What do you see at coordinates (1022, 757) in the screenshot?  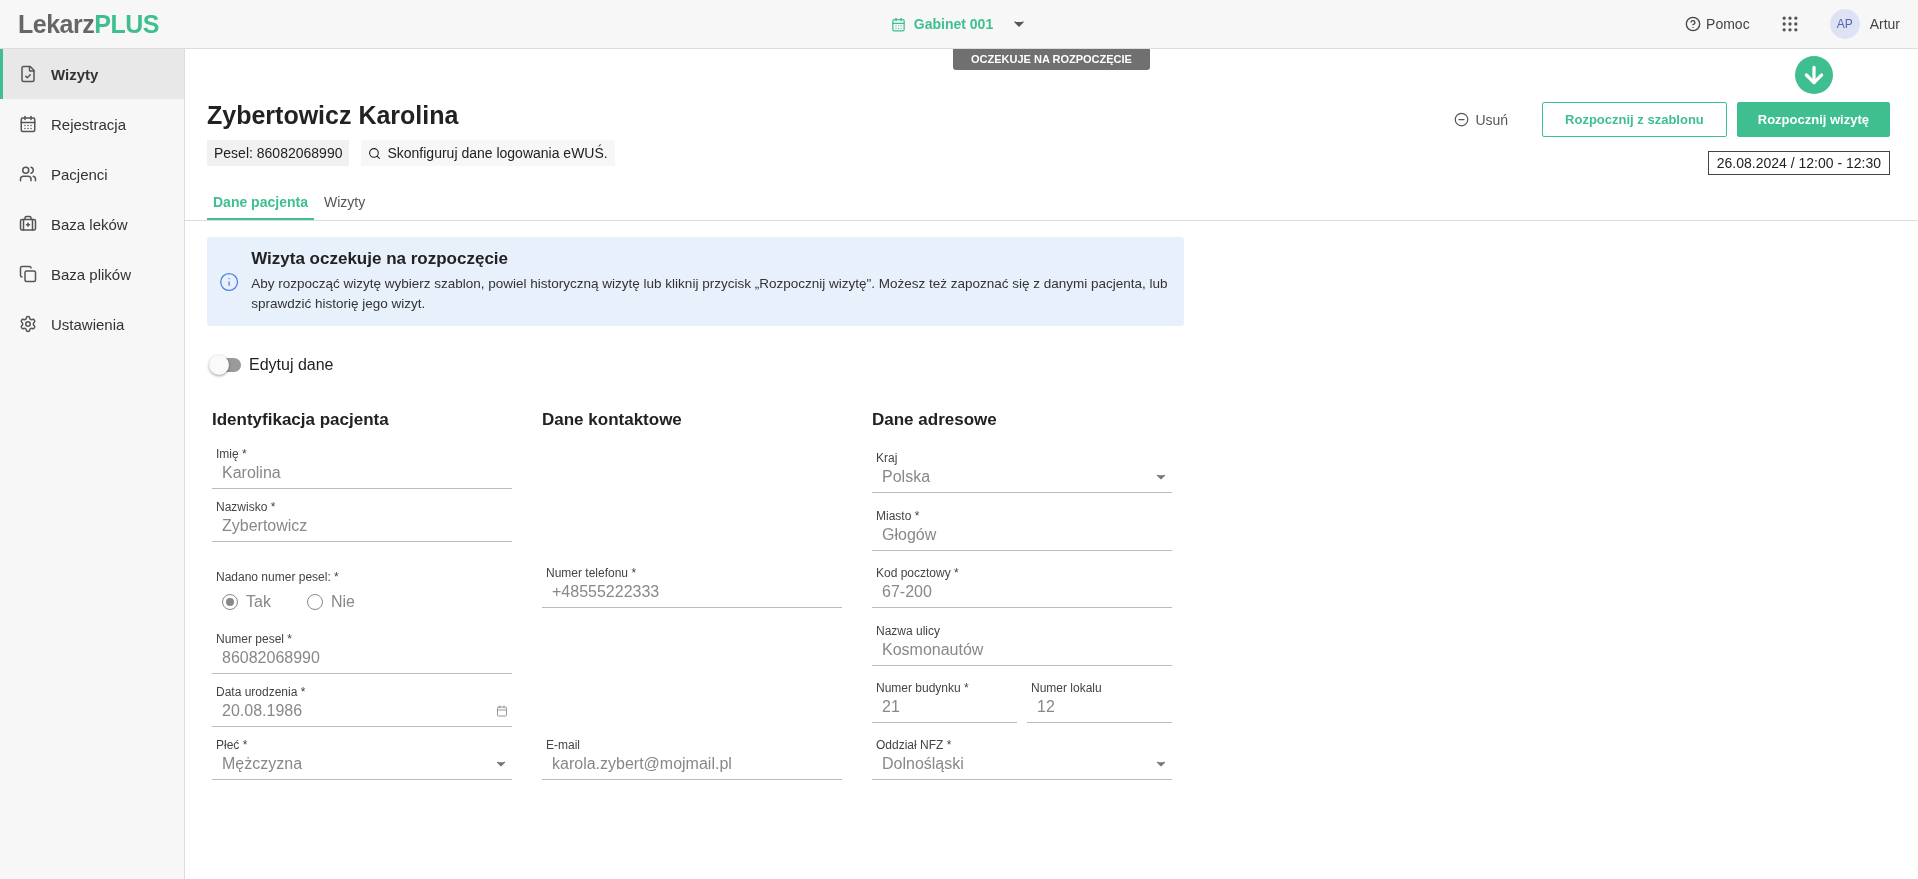 I see `select-field: Oddział NFZ * Dolnośląski` at bounding box center [1022, 757].